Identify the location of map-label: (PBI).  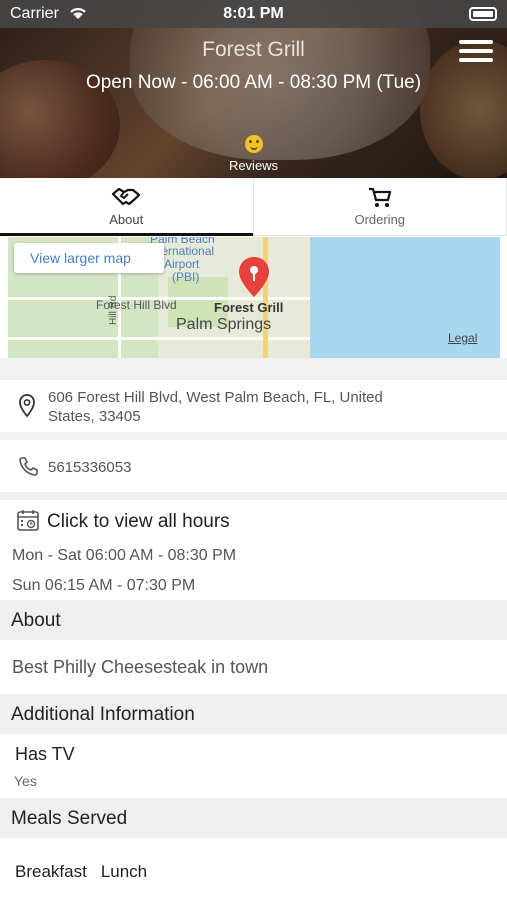
(186, 277).